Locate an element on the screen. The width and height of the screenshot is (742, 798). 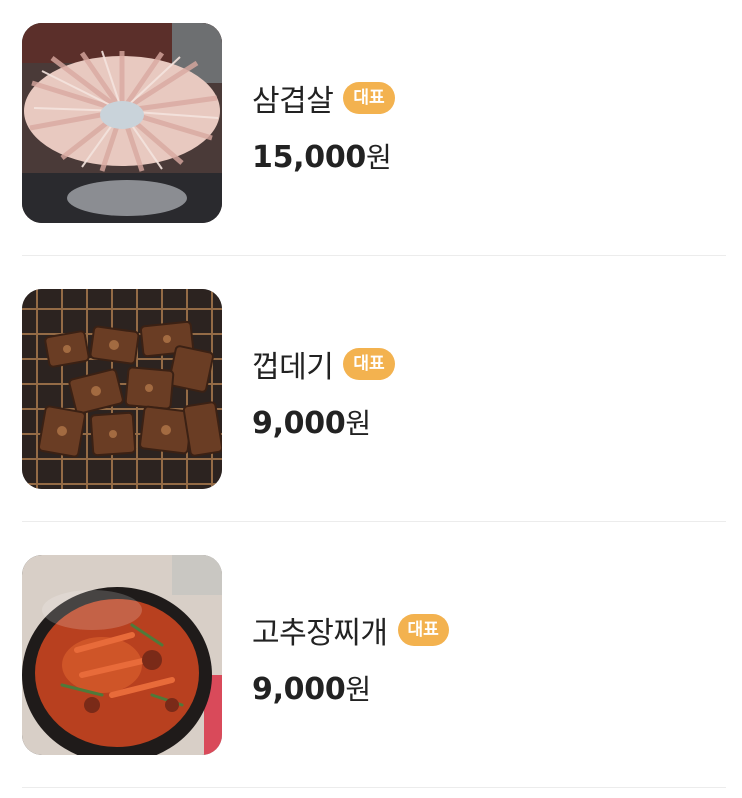
grilled-pork-skin-photo-icon is located at coordinates (122, 389).